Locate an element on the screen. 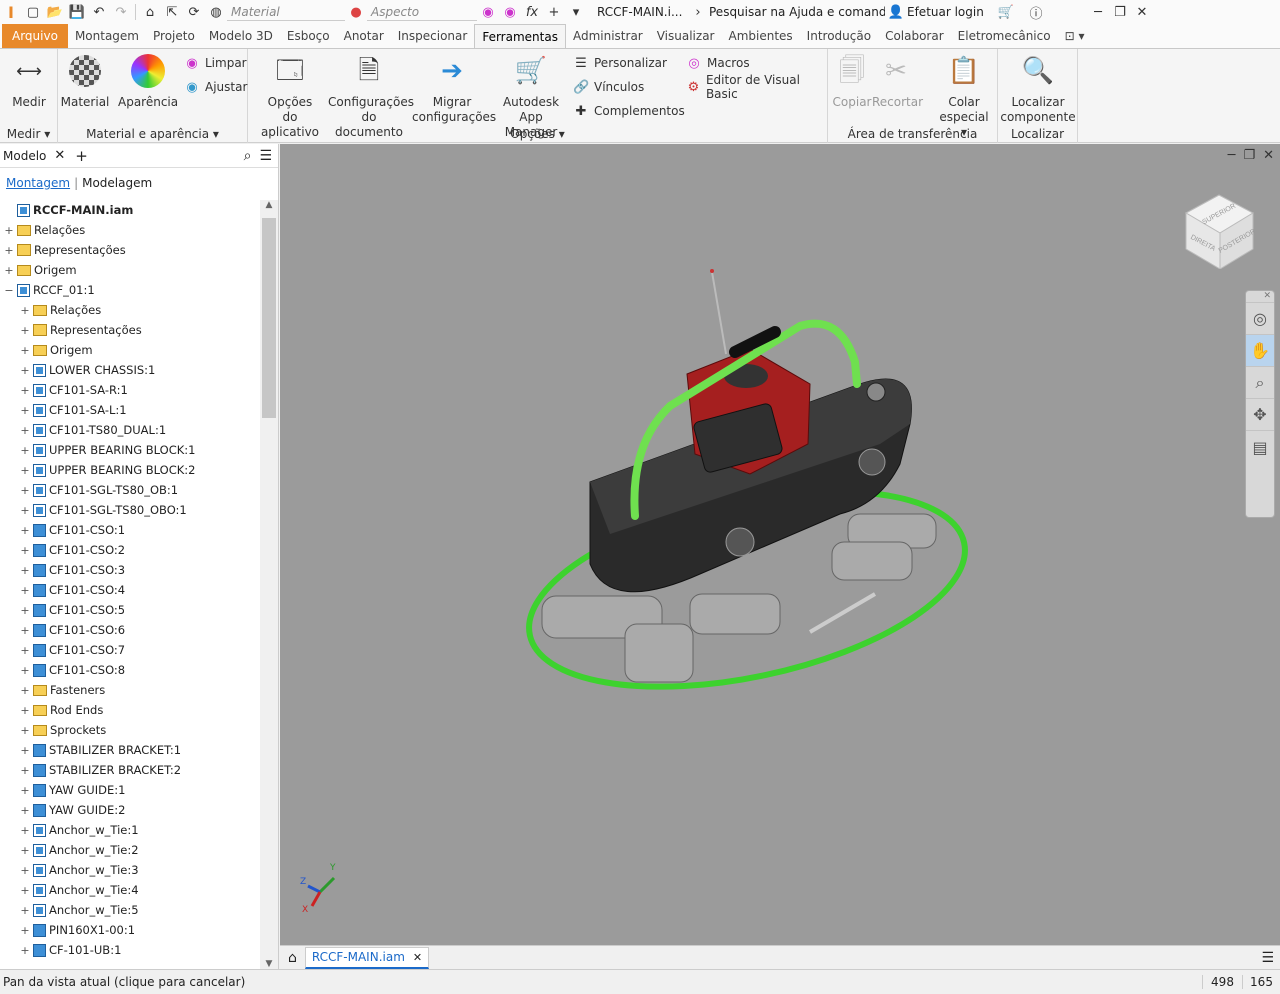 Image resolution: width=1280 pixels, height=994 pixels. appearance-button: Aparência is located at coordinates (148, 81).